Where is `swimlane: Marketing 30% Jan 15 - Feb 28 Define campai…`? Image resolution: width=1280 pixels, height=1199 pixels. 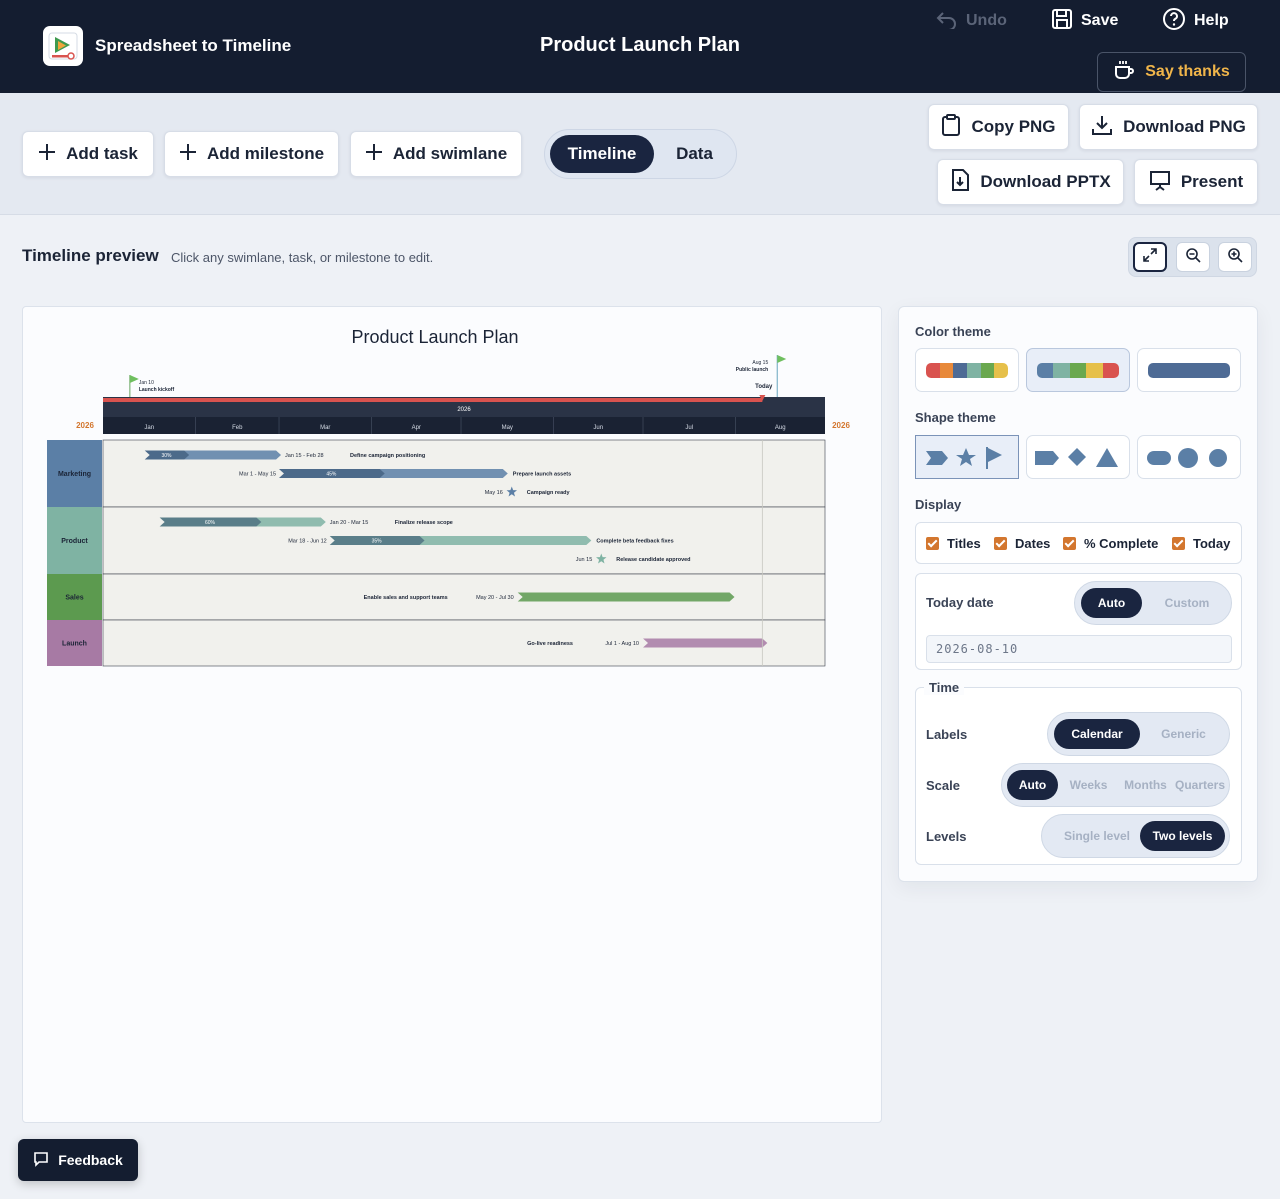
swimlane: Marketing 30% Jan 15 - Feb 28 Define campai… is located at coordinates (436, 473).